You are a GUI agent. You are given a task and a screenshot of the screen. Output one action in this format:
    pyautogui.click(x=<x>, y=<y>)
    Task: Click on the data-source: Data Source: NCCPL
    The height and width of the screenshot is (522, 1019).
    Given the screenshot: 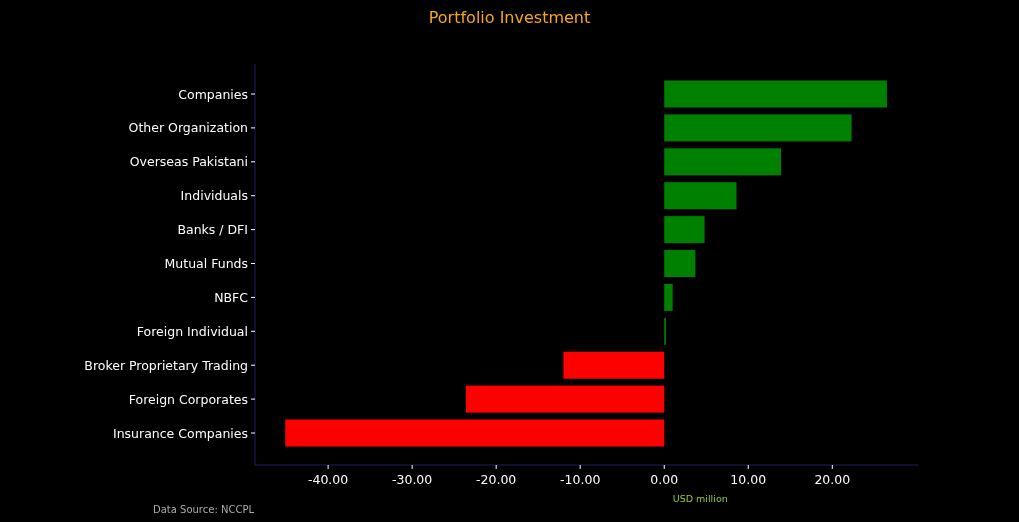 What is the action you would take?
    pyautogui.click(x=203, y=509)
    